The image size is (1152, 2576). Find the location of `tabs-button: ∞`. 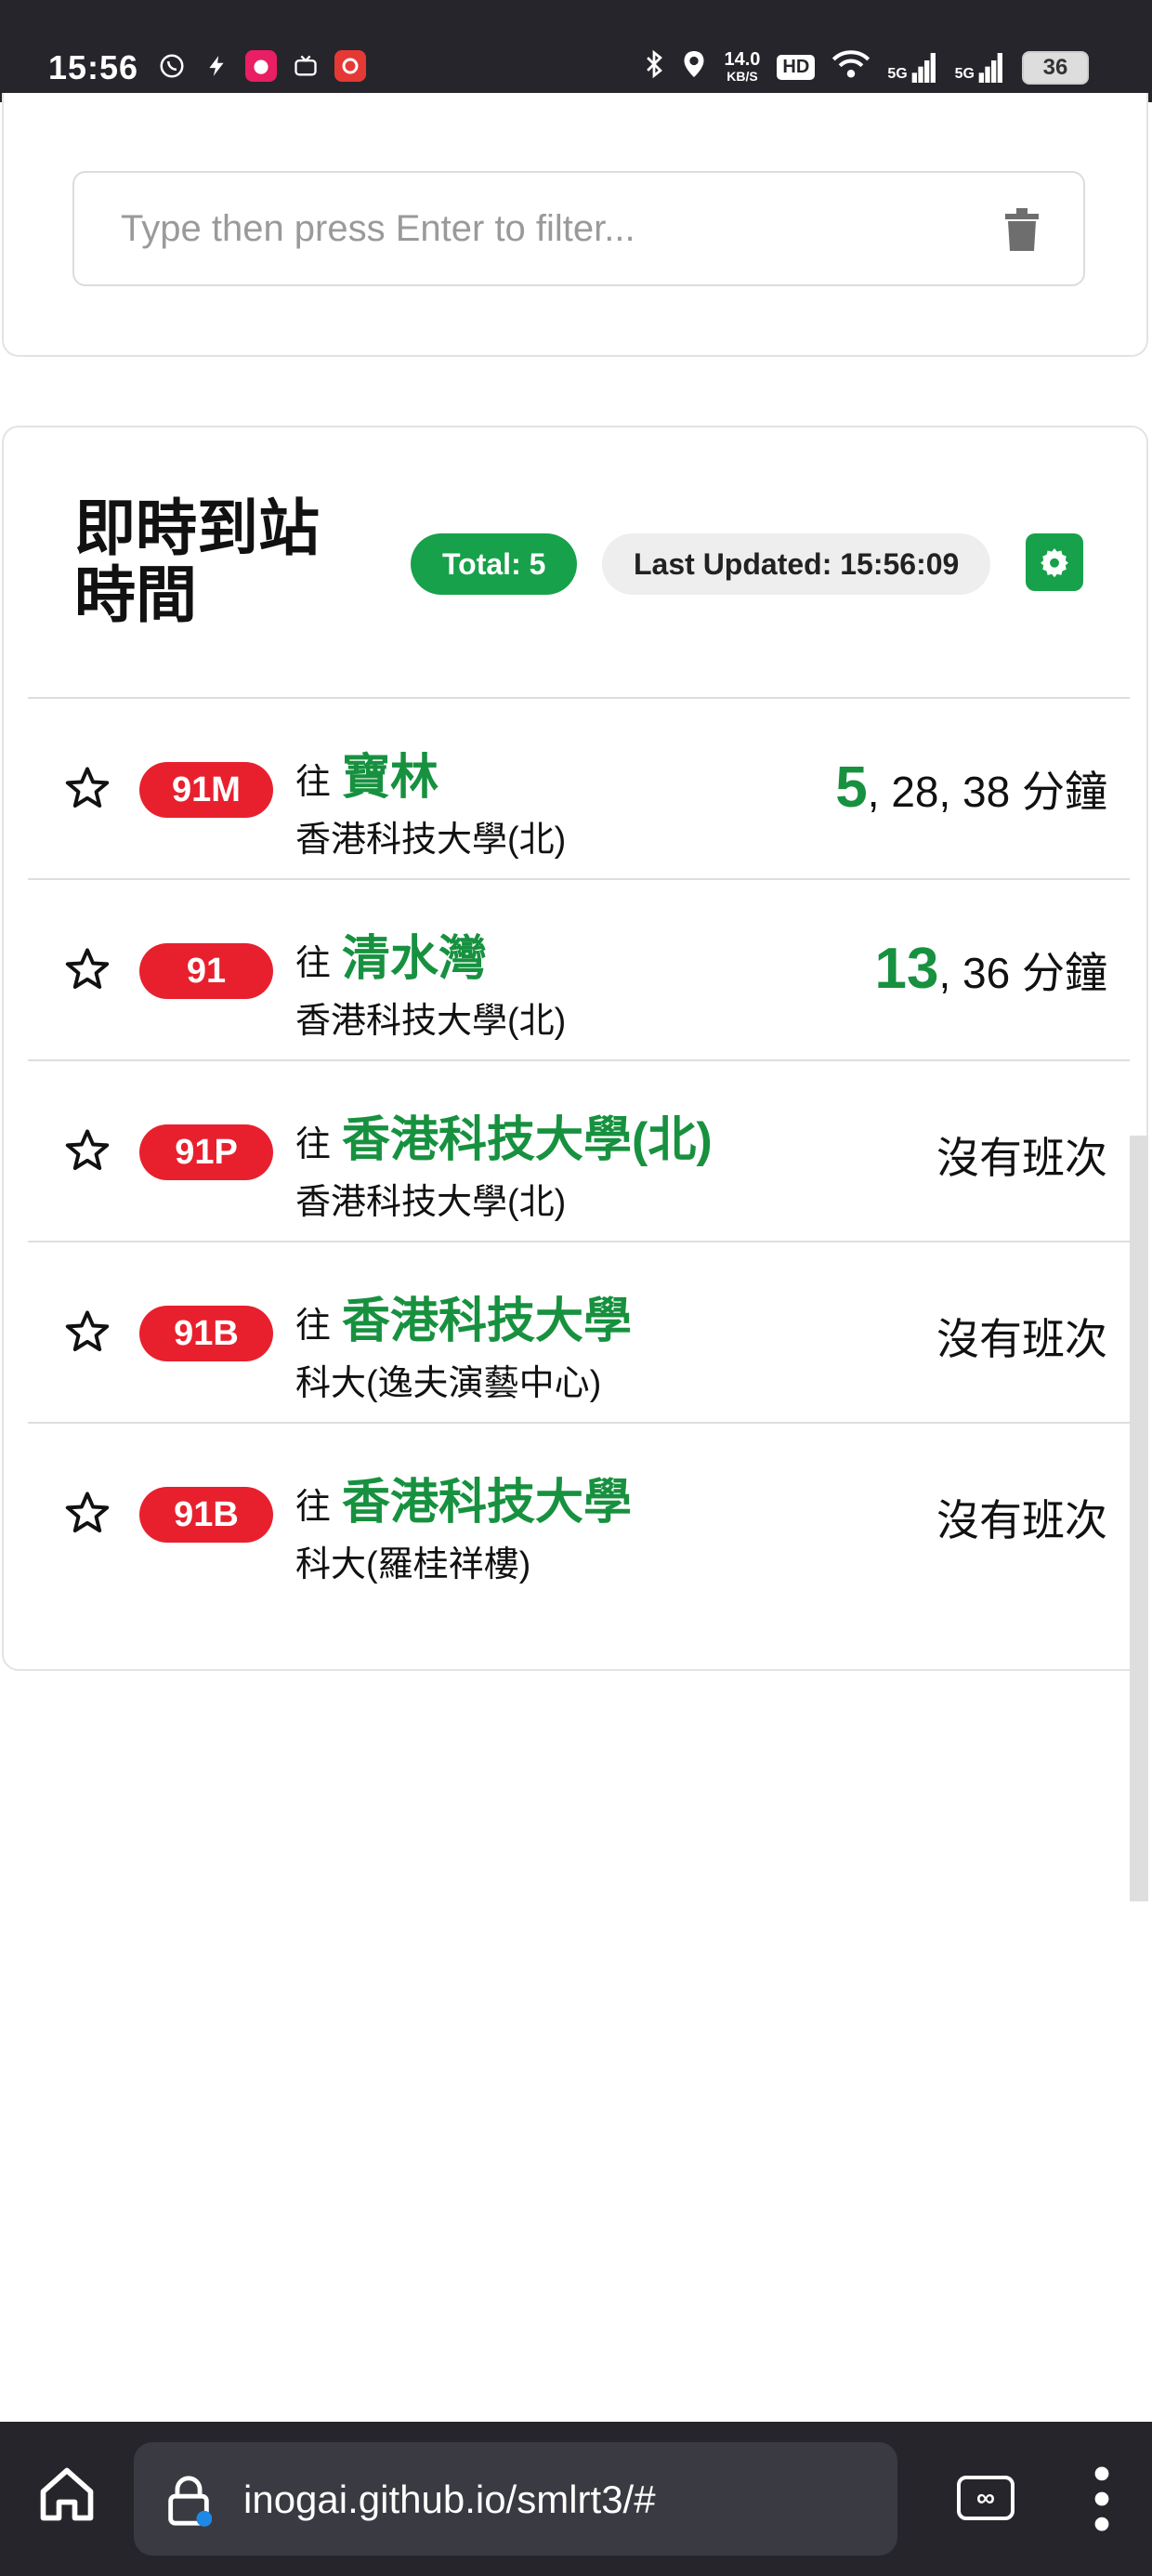

tabs-button: ∞ is located at coordinates (986, 2498).